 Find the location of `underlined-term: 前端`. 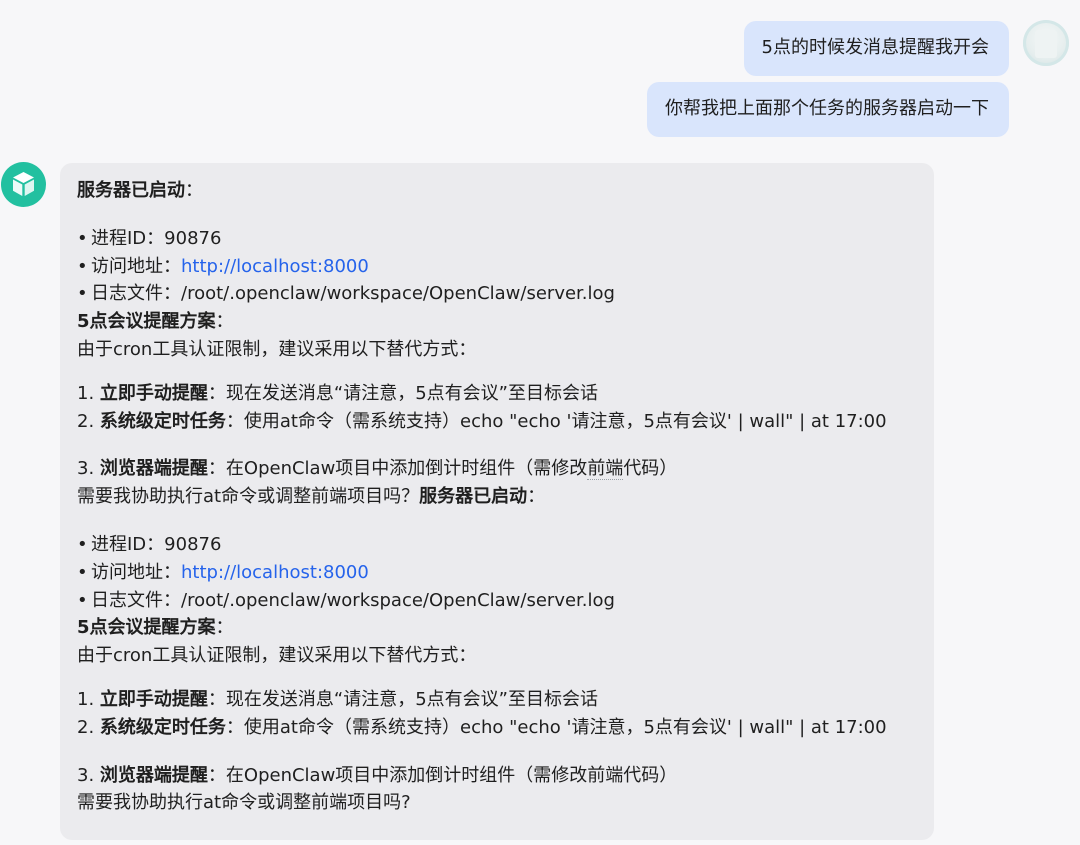

underlined-term: 前端 is located at coordinates (605, 469).